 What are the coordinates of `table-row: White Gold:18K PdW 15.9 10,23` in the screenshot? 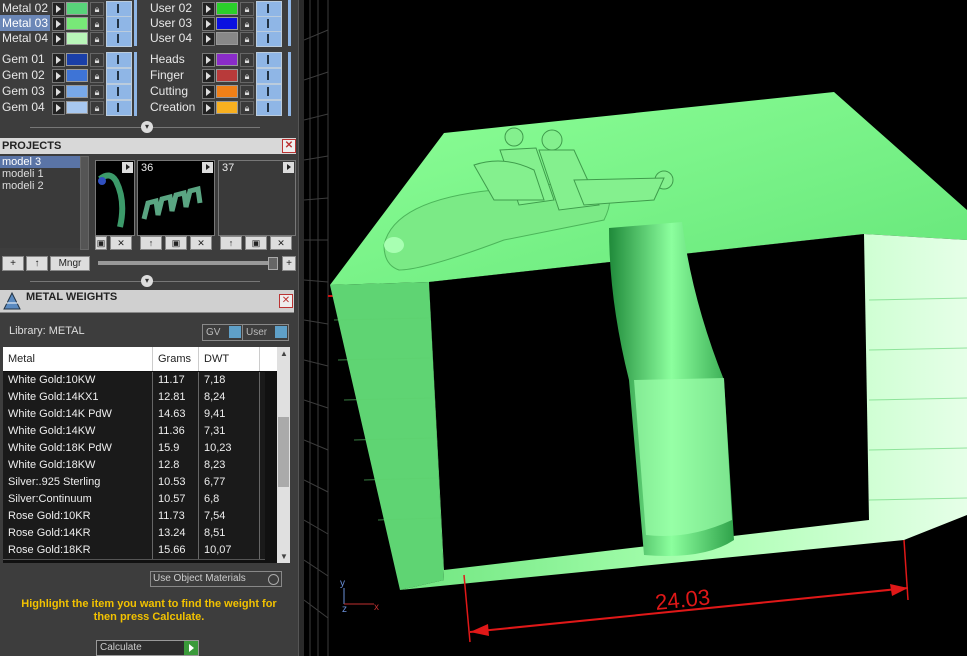 It's located at (134, 449).